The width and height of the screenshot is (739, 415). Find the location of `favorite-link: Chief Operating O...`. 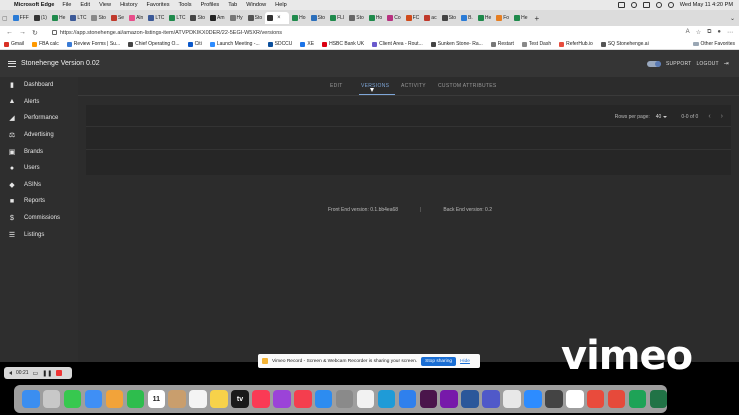

favorite-link: Chief Operating O... is located at coordinates (154, 44).